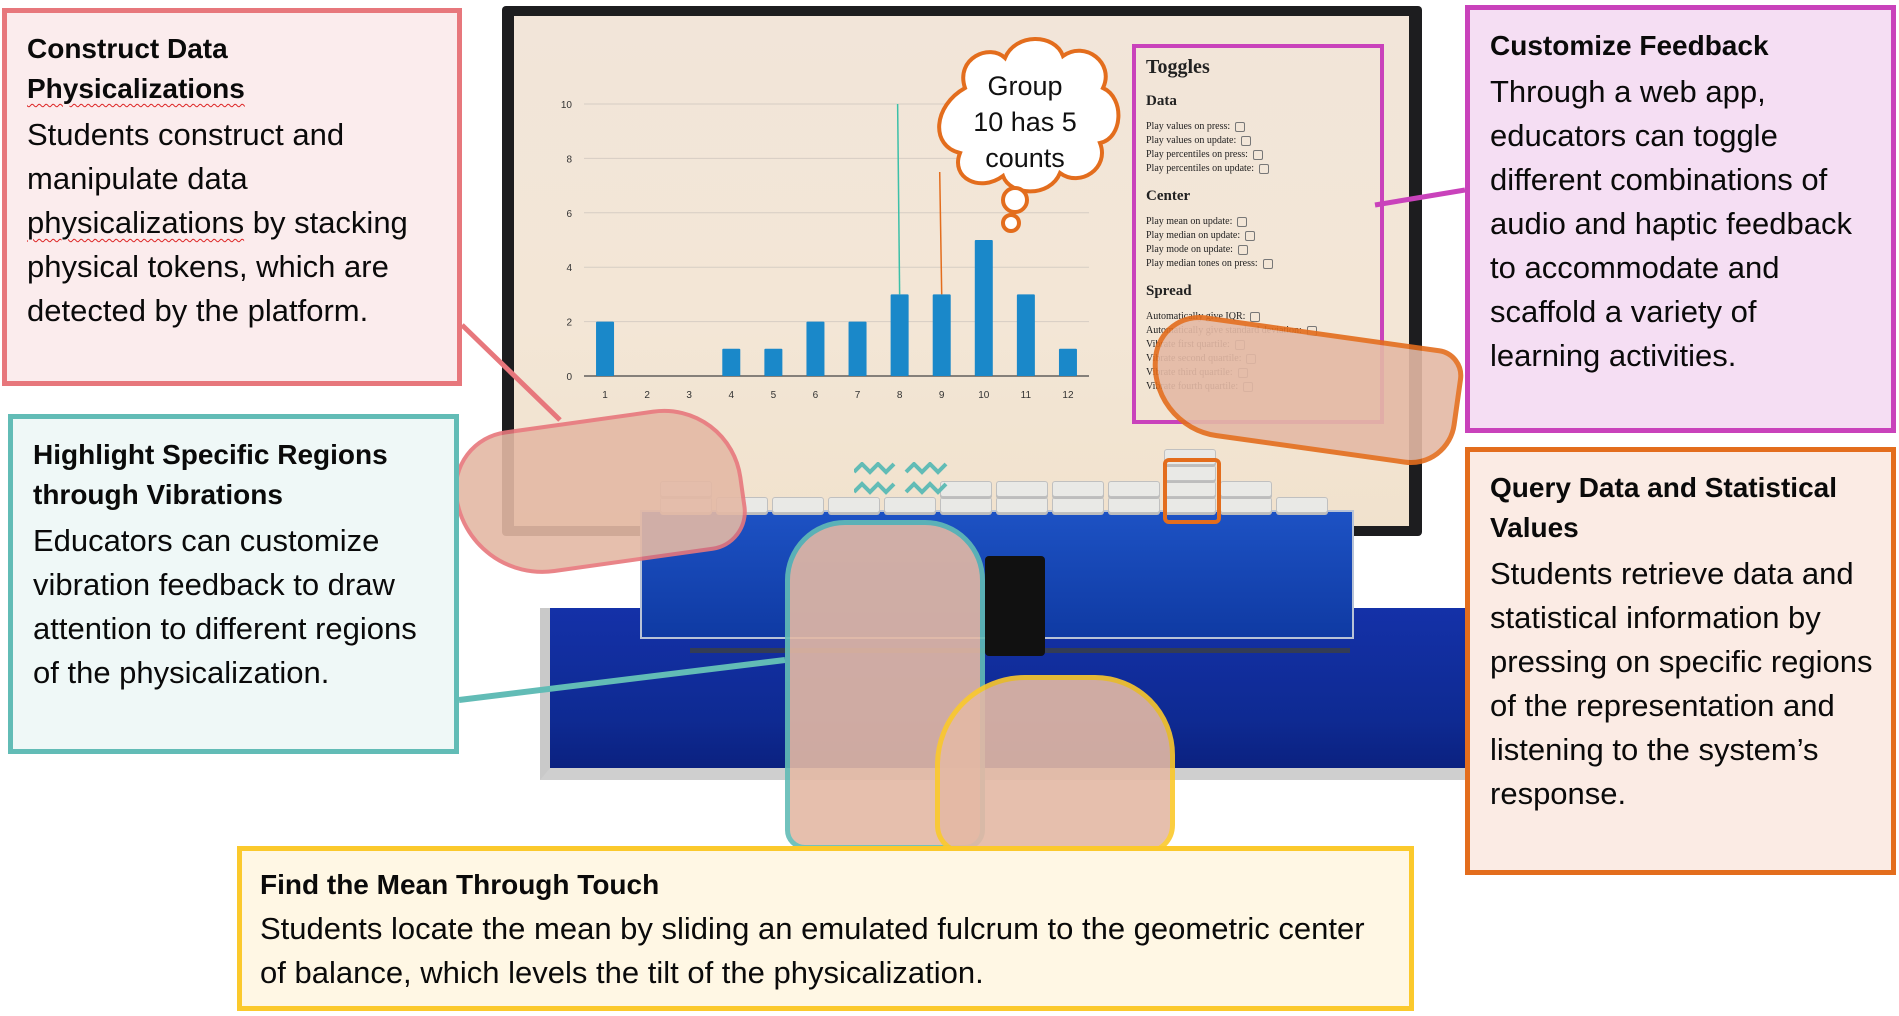  Describe the element at coordinates (136, 88) in the screenshot. I see `title-line-2: Physicalizations` at that location.